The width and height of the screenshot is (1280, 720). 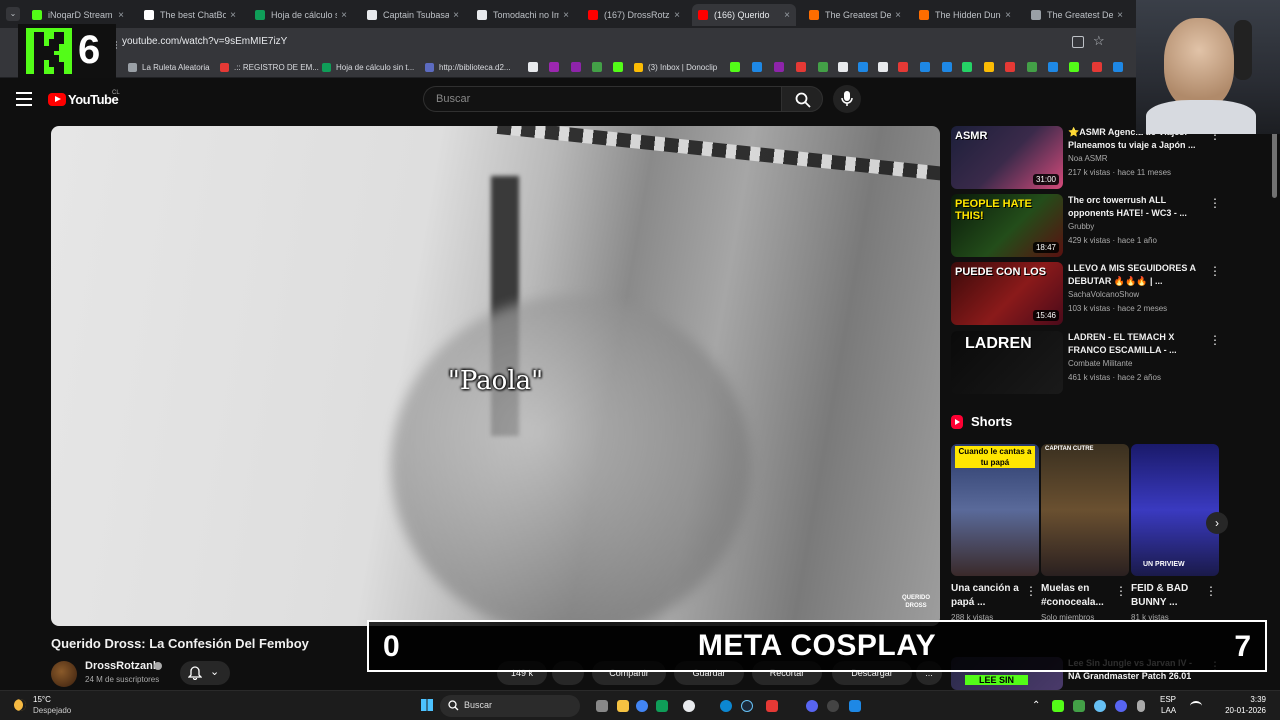 I want to click on browser-tab: Tomodachi no Ime×, so click(x=523, y=15).